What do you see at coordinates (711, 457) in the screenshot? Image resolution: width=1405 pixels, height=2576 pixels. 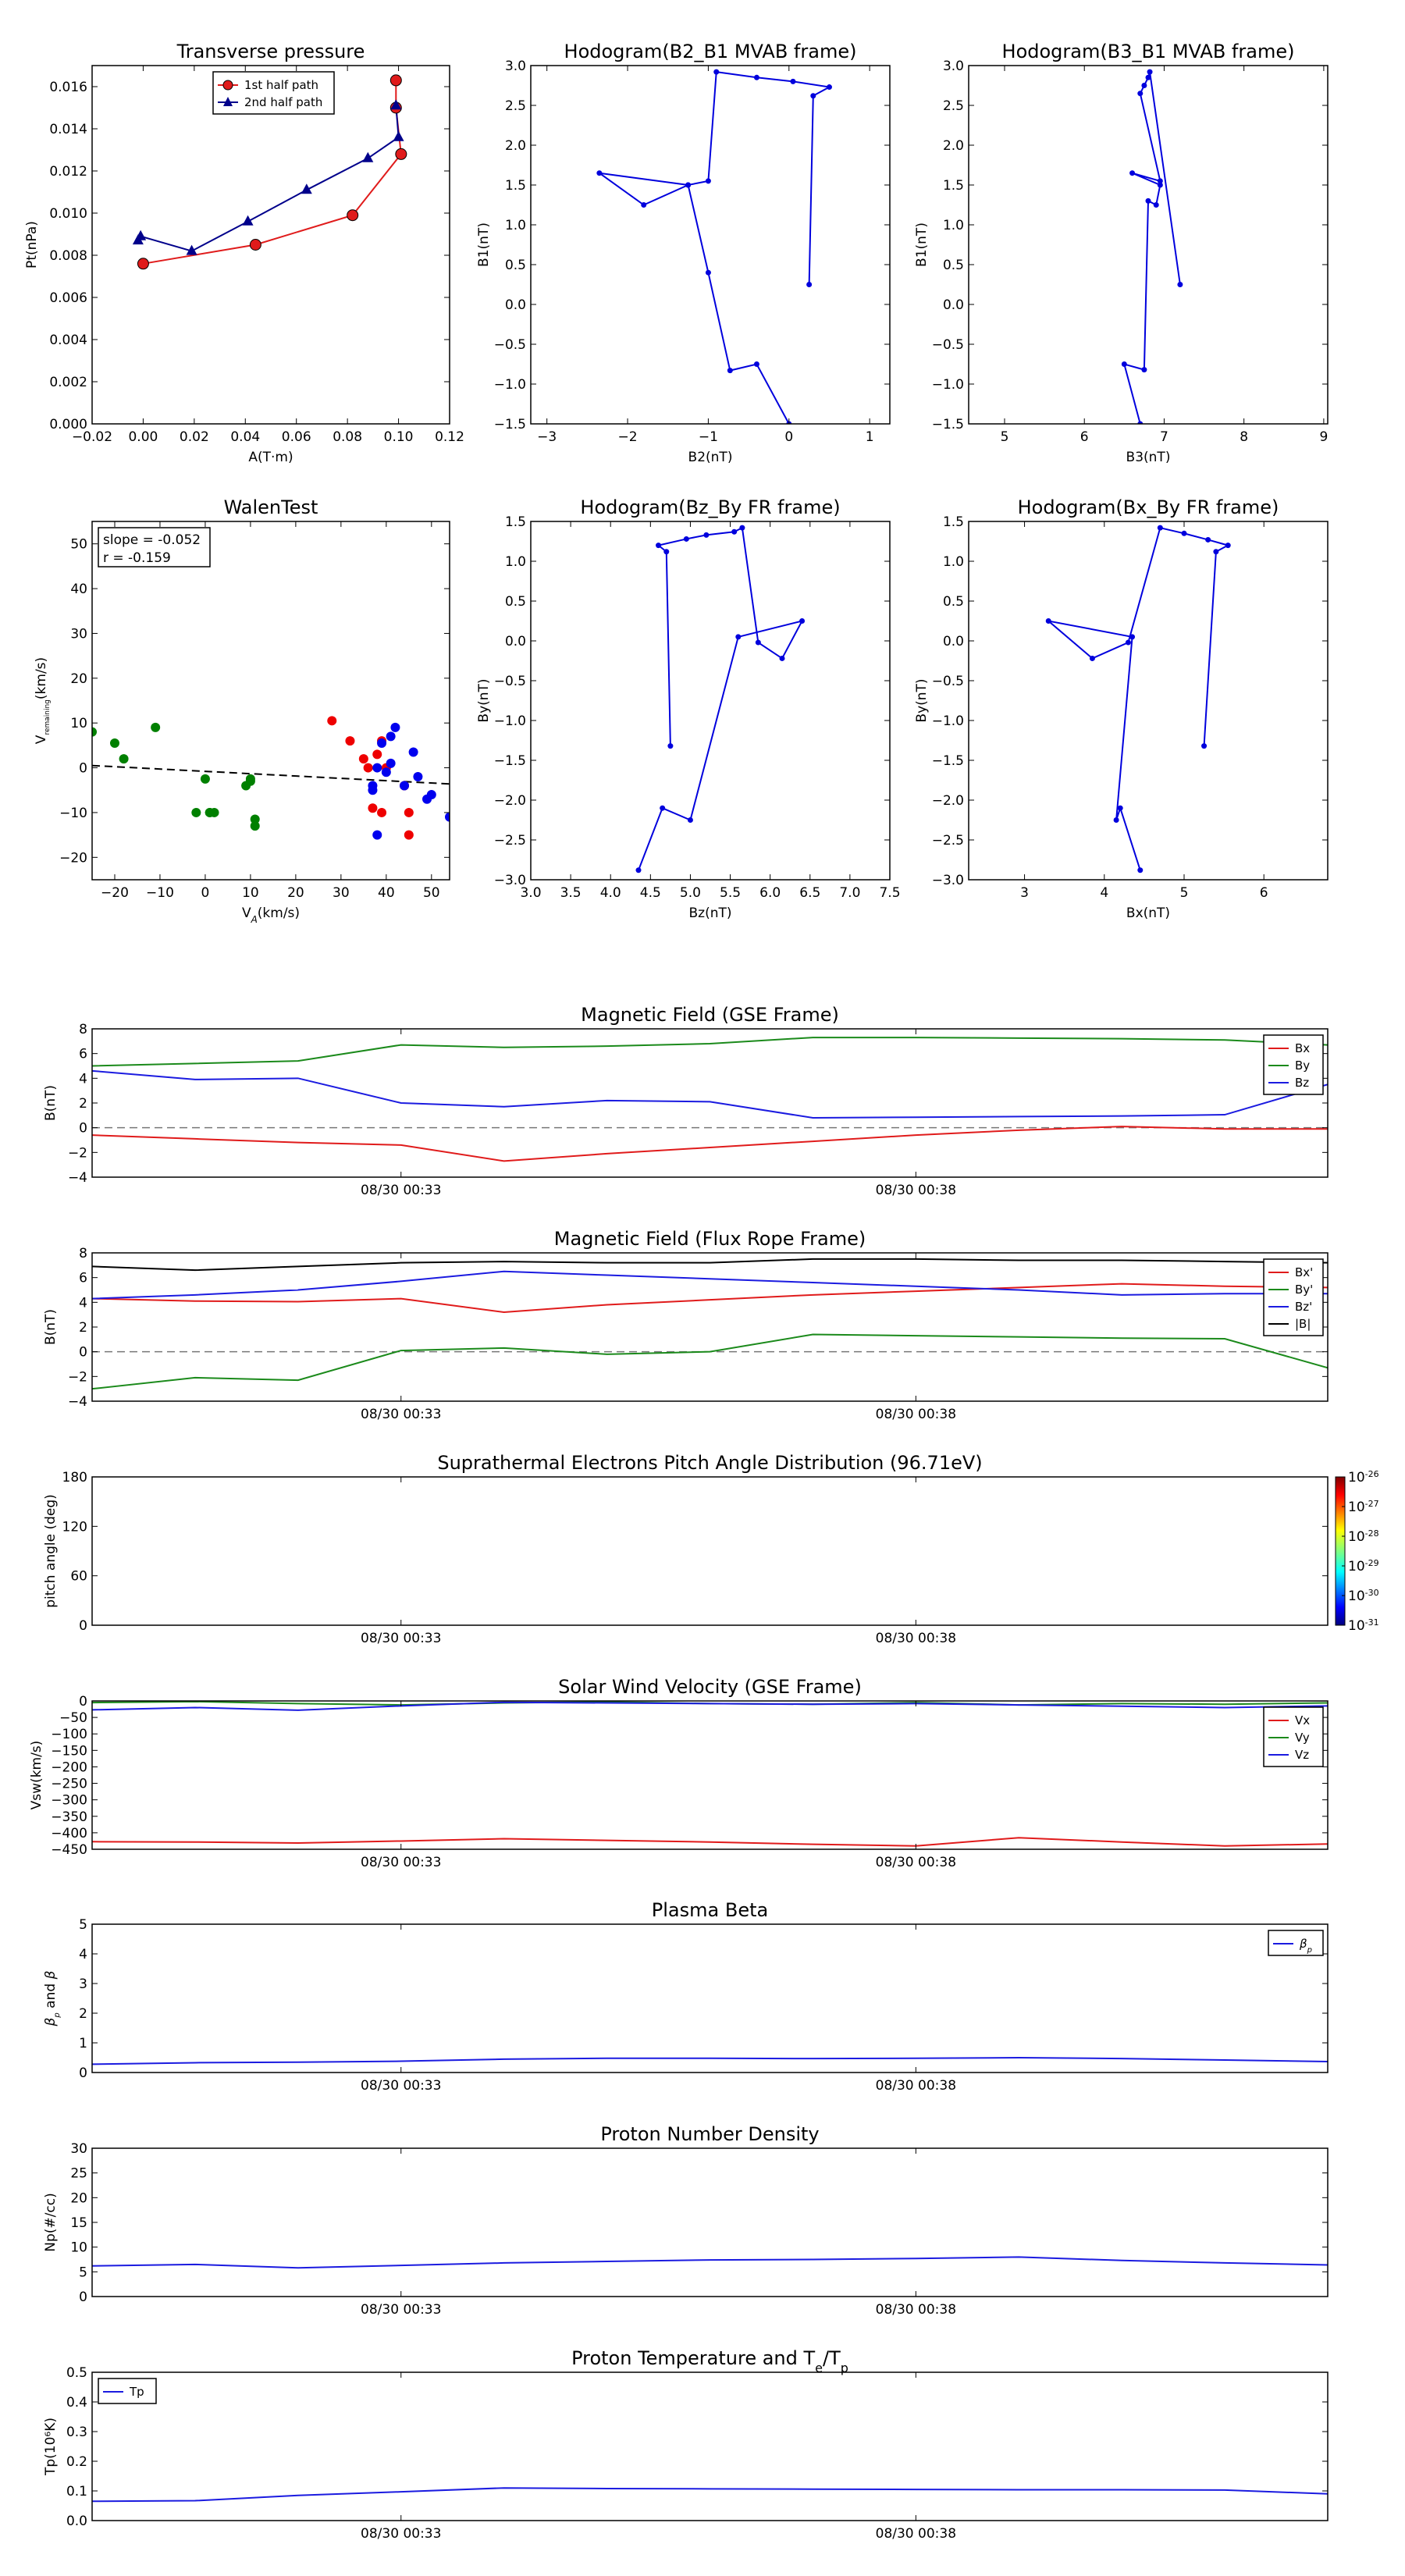 I see `x-axis-label: B2(nT)` at bounding box center [711, 457].